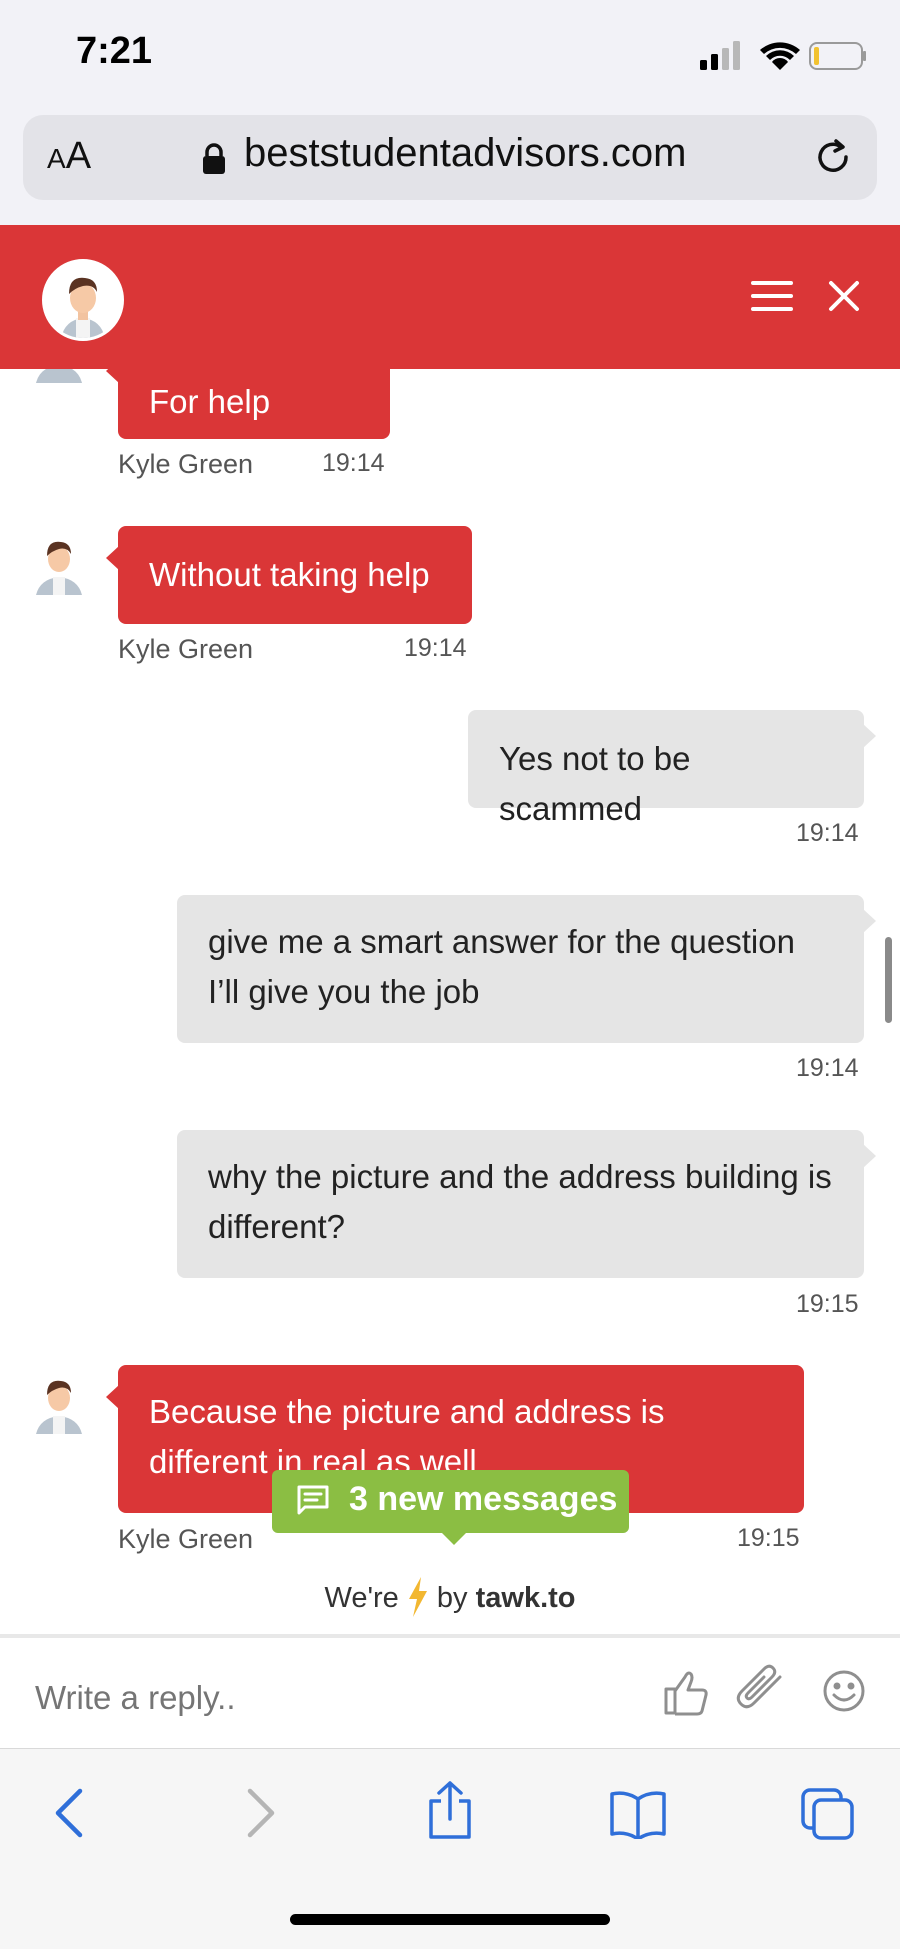  Describe the element at coordinates (450, 1810) in the screenshot. I see `share-icon` at that location.